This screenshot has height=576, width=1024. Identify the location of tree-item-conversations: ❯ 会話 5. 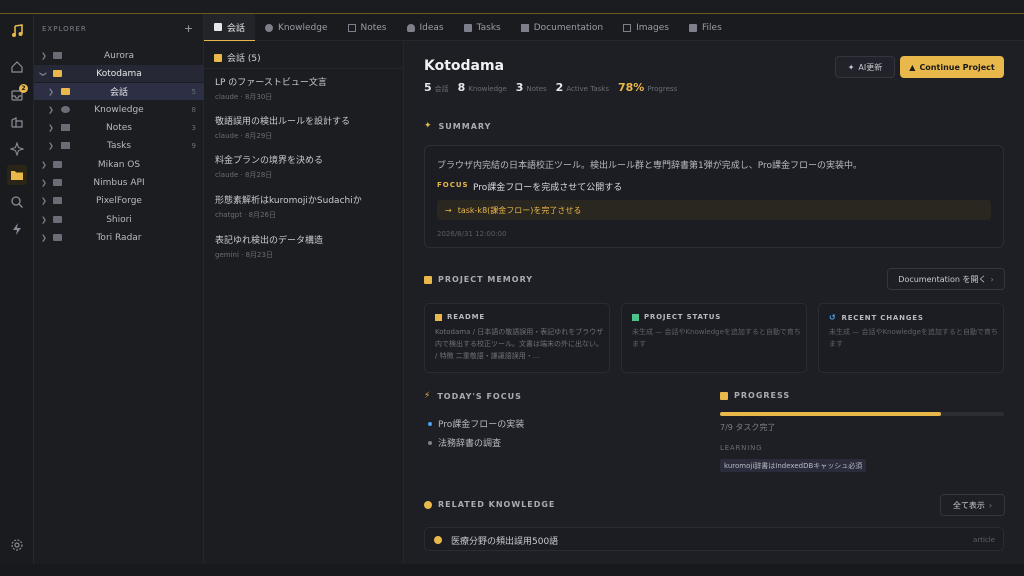
(119, 91).